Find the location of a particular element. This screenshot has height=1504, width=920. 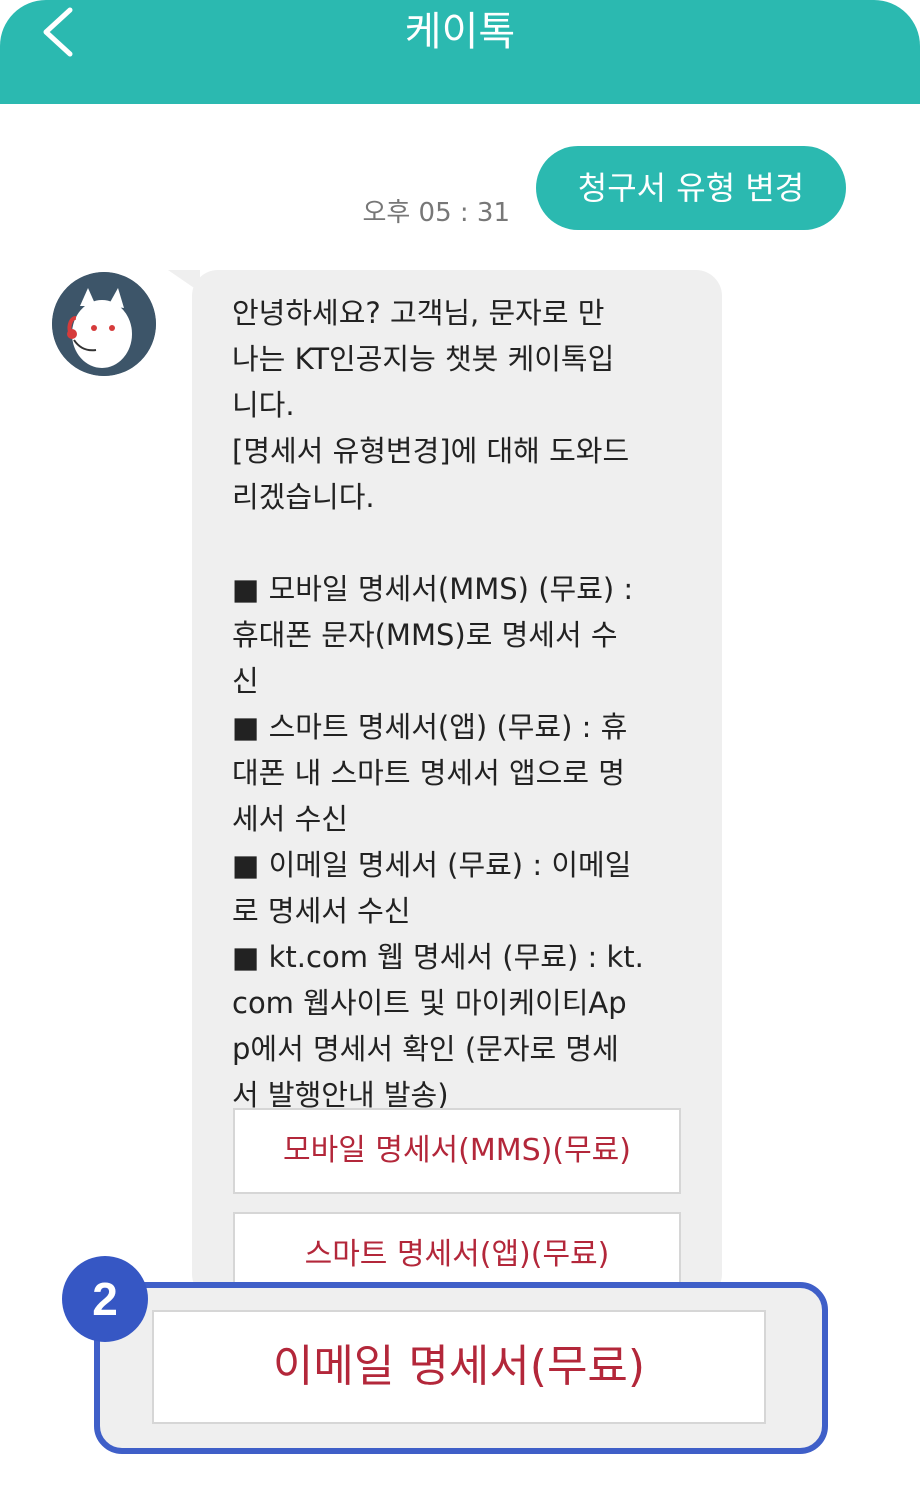

option-mobile-mms-button: 모바일 명세서(MMS)(무료) is located at coordinates (457, 1151).